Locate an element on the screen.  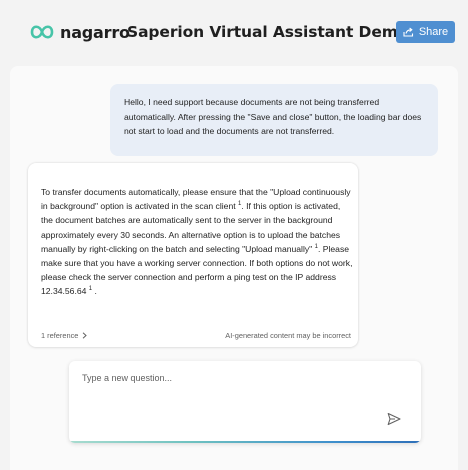
bot-text-part-4: . is located at coordinates (94, 291).